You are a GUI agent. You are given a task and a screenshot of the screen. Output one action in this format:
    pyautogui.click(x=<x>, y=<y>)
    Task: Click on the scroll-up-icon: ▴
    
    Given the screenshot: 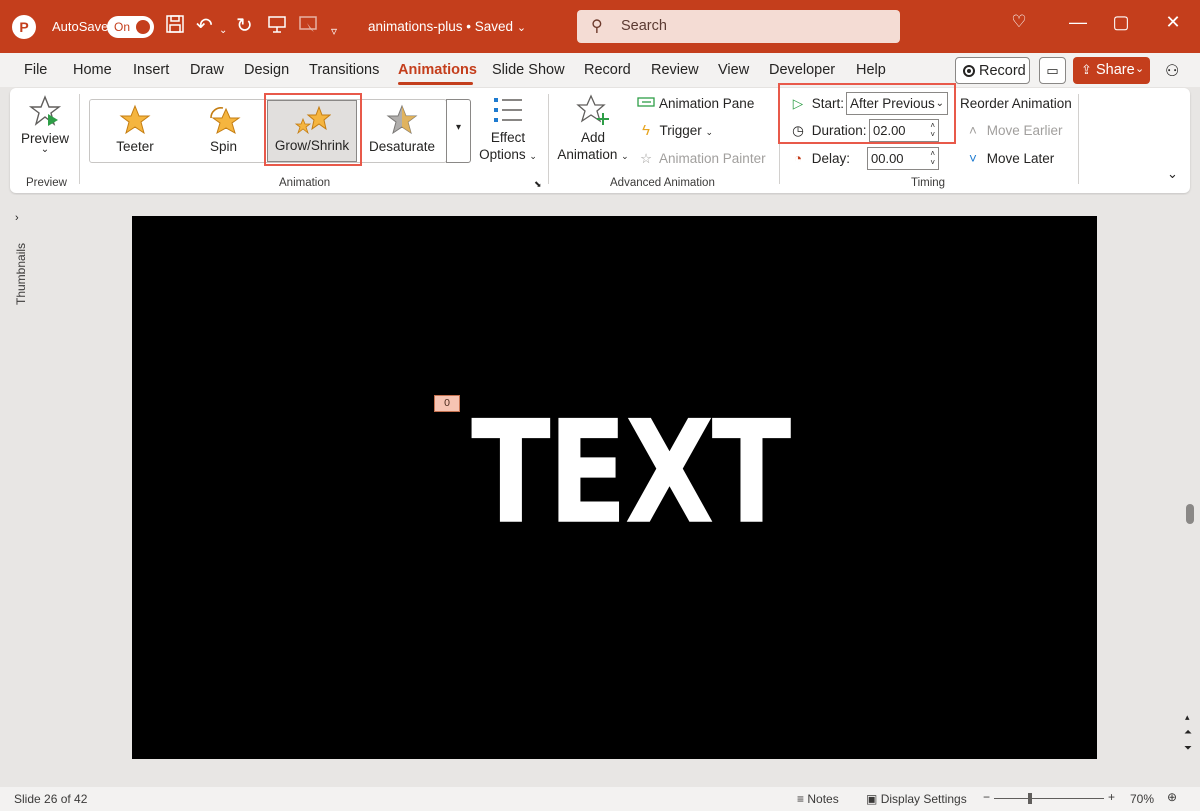 What is the action you would take?
    pyautogui.click(x=1187, y=717)
    